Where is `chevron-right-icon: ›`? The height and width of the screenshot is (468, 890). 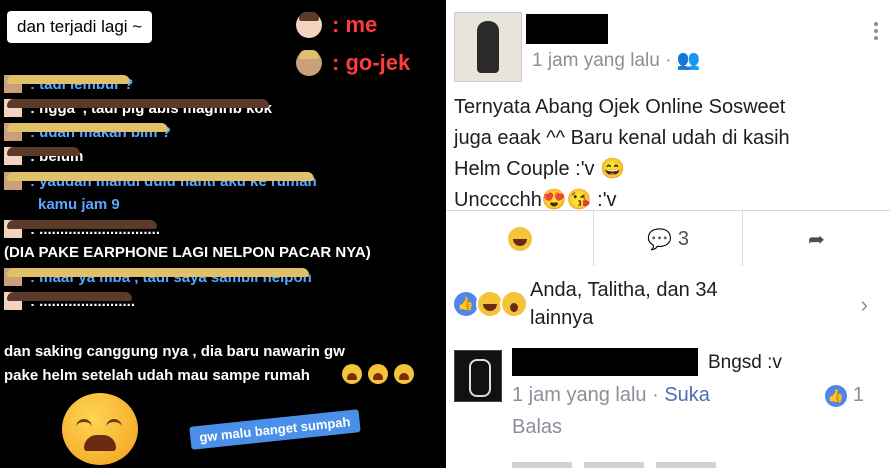 chevron-right-icon: › is located at coordinates (864, 305).